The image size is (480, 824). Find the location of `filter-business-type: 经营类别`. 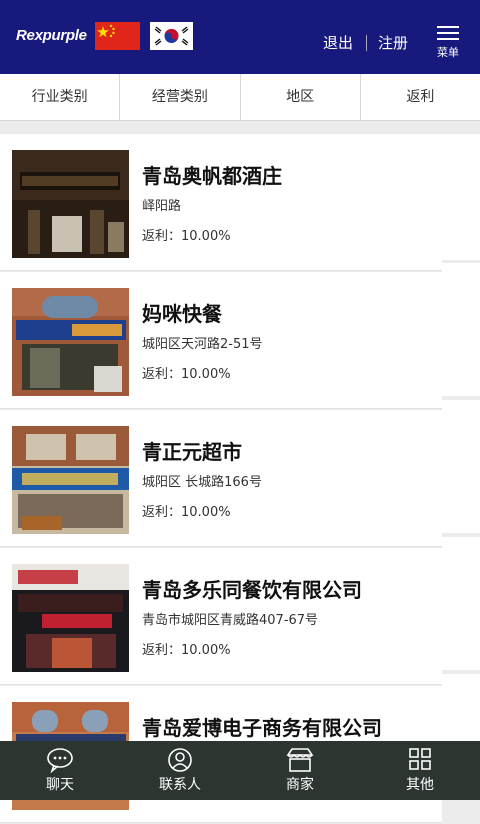

filter-business-type: 经营类别 is located at coordinates (180, 97).